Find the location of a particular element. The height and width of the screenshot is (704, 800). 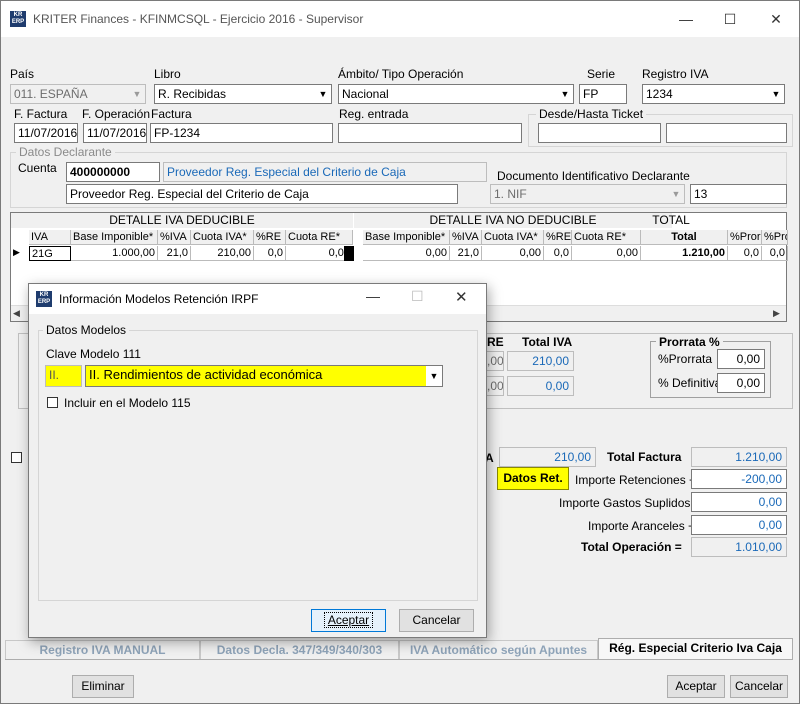

iva-total-display: 210,00 is located at coordinates (547, 457).